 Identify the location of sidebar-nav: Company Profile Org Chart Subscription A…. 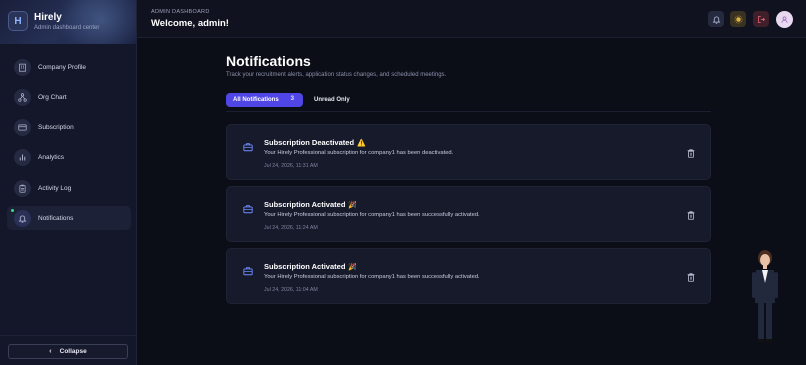
(69, 146).